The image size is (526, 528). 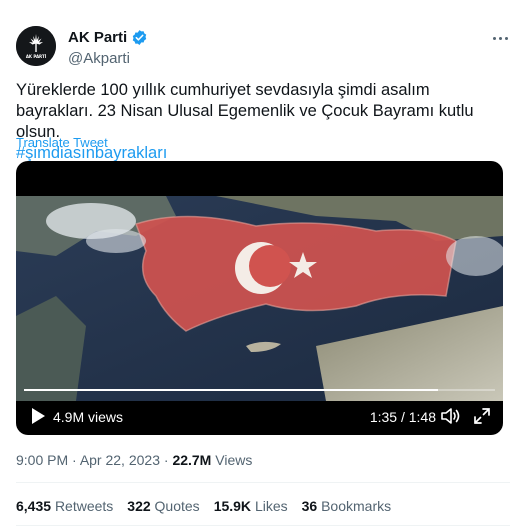 I want to click on divider, so click(x=263, y=482).